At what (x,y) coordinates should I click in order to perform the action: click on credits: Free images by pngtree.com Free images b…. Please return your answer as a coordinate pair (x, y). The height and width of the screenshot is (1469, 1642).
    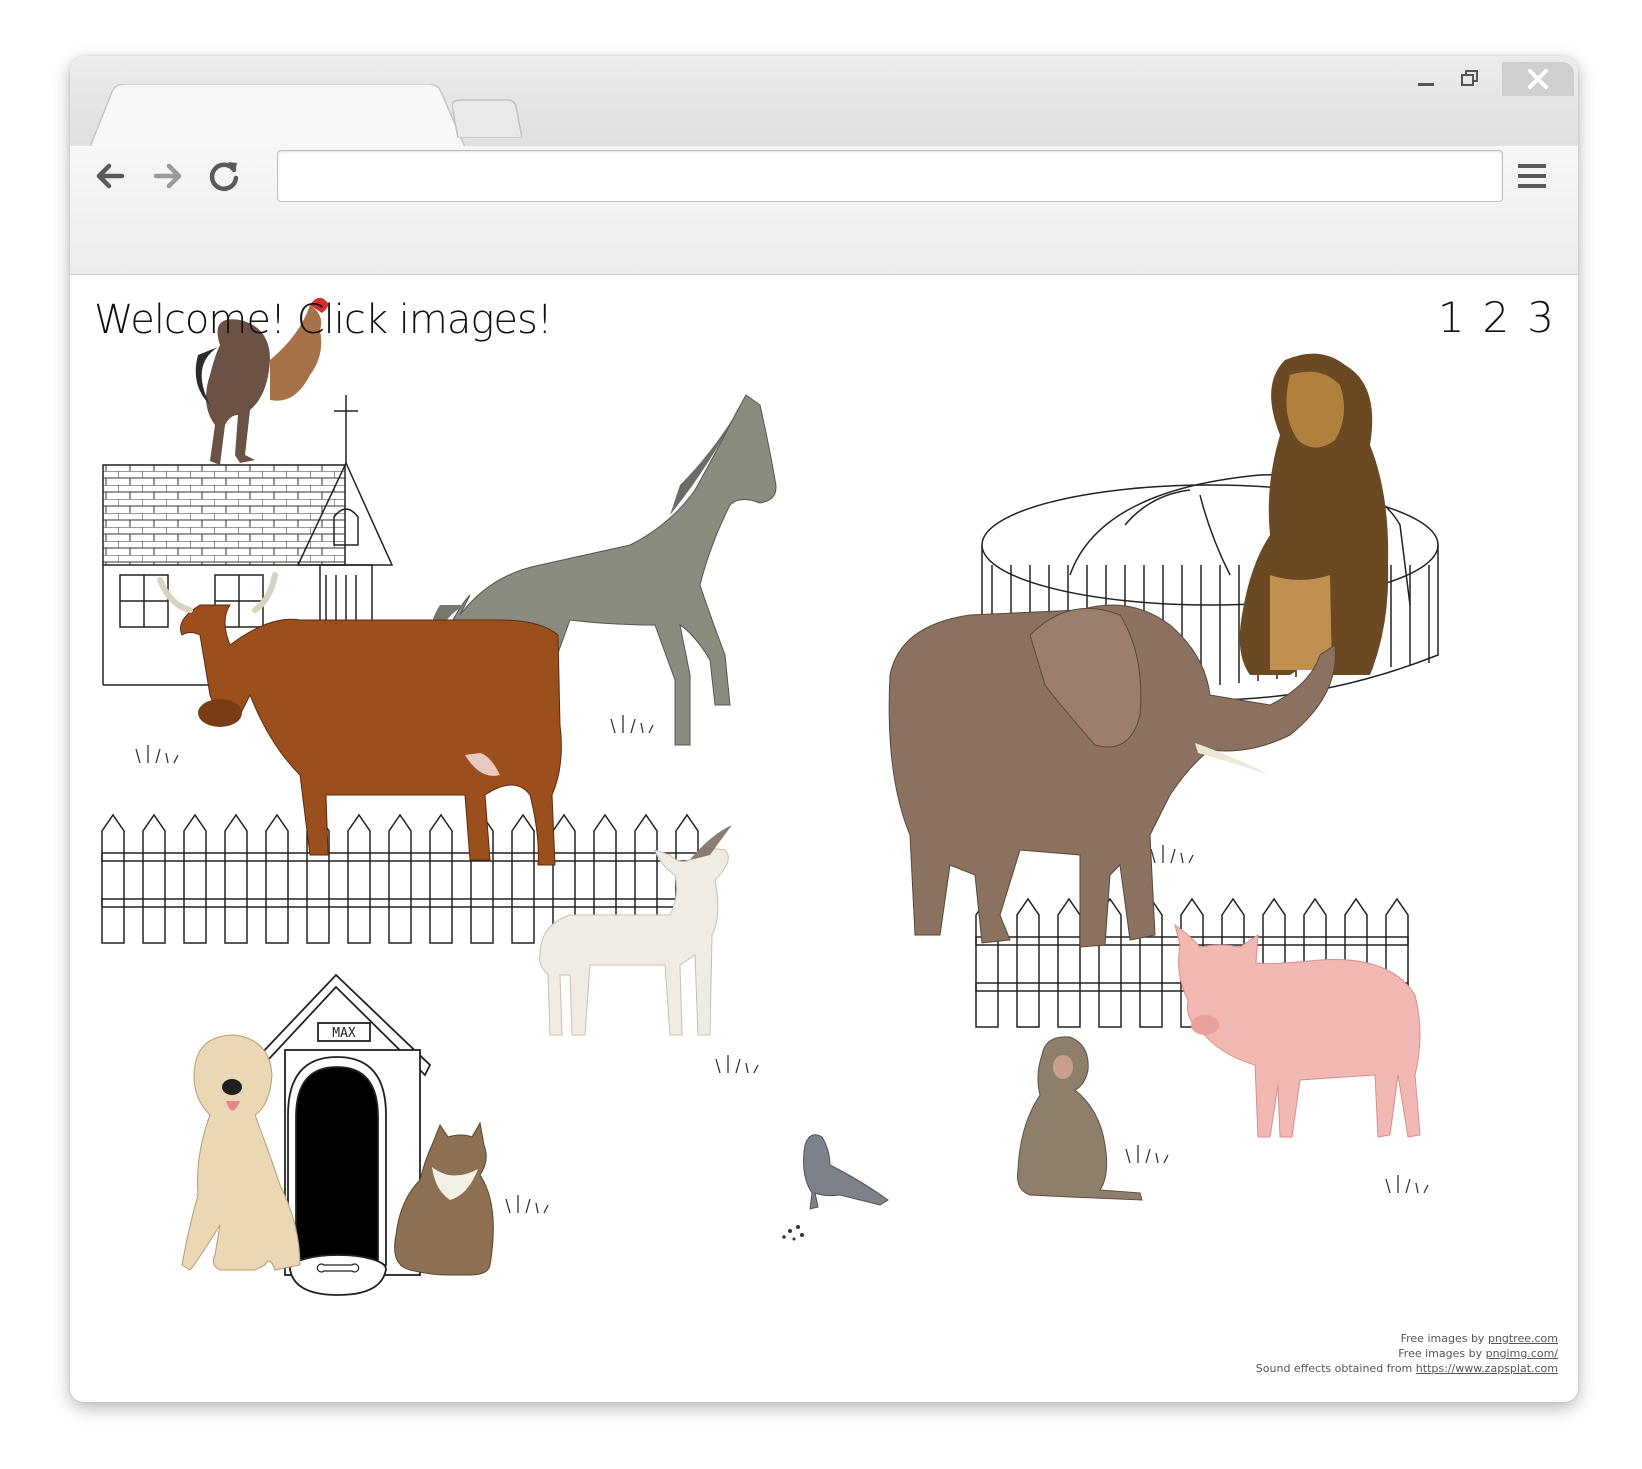
    Looking at the image, I should click on (1407, 1353).